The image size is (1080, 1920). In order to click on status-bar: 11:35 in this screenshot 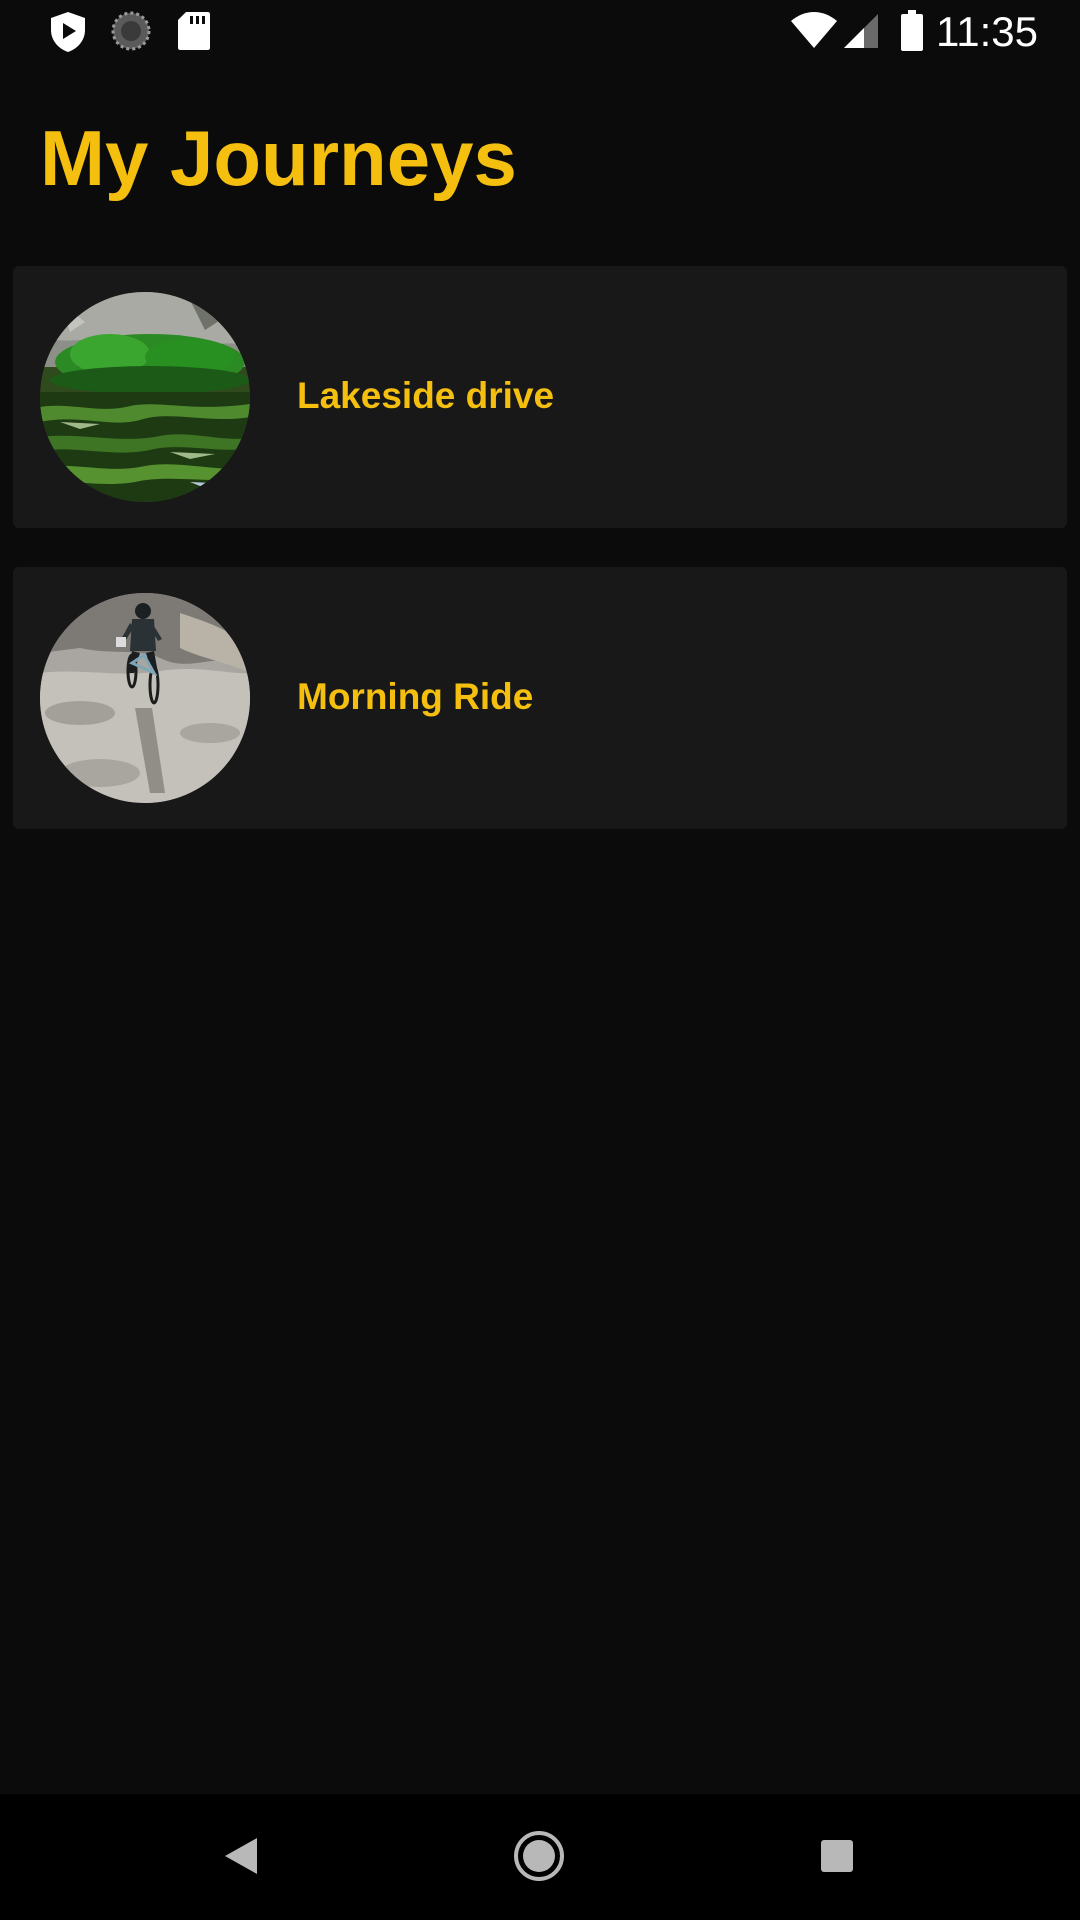, I will do `click(540, 31)`.